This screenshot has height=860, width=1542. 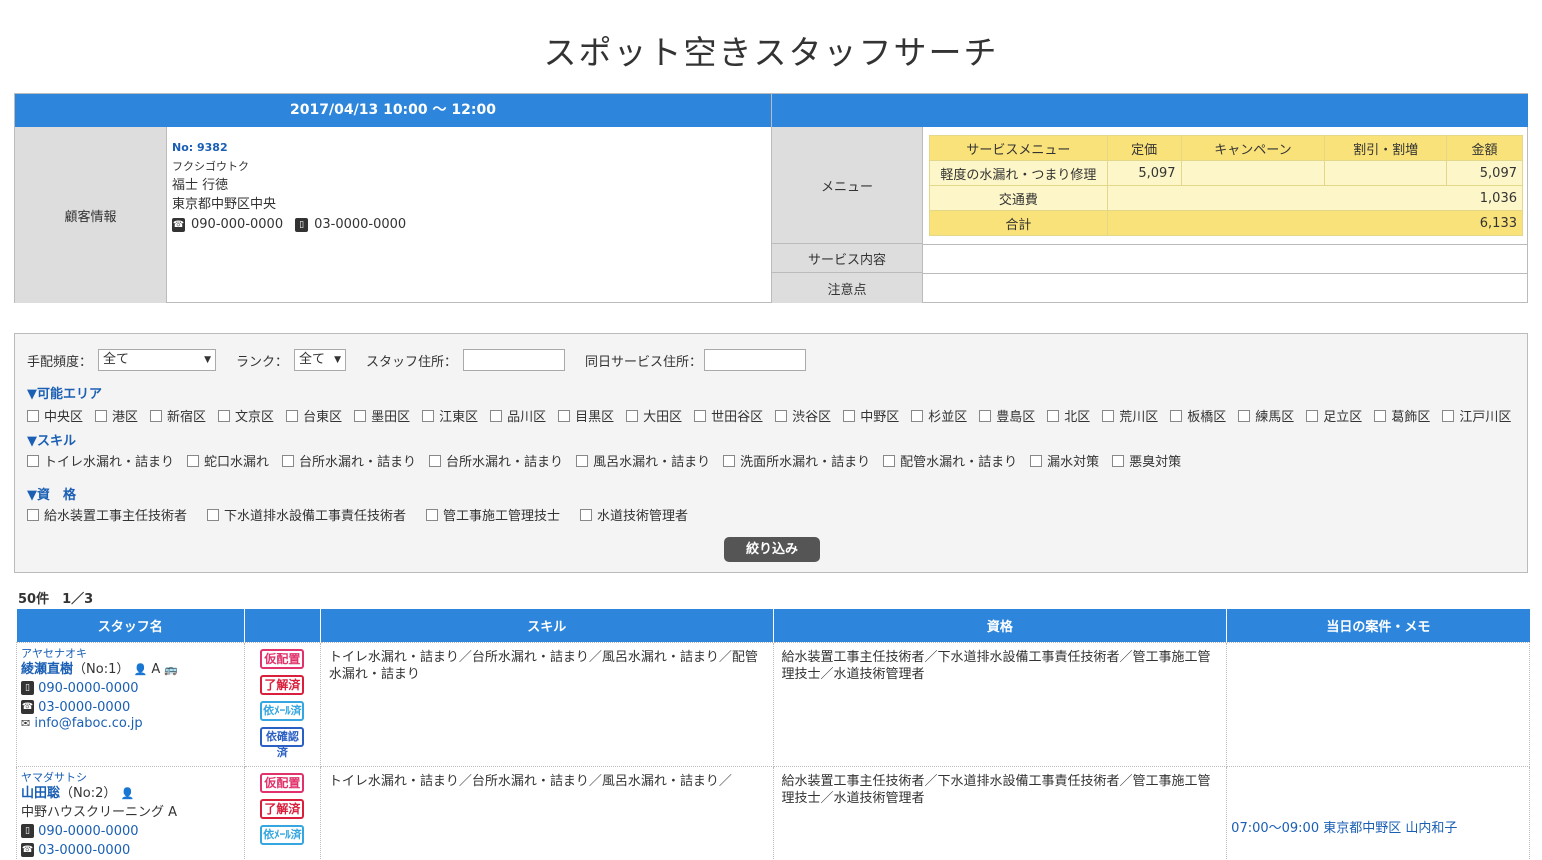 What do you see at coordinates (100, 460) in the screenshot?
I see `skill-checkbox: トイレ水漏れ・詰まり` at bounding box center [100, 460].